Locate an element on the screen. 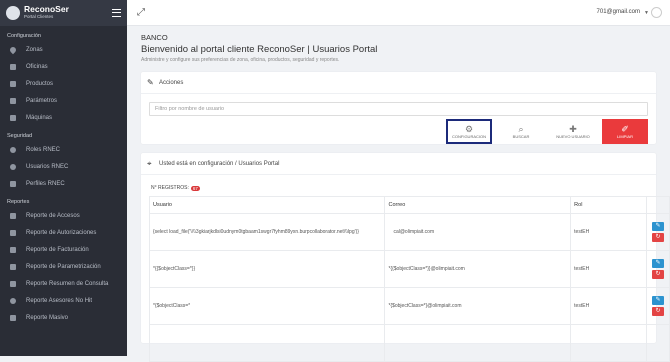  brand: ReconoSer Portal Clientes is located at coordinates (63, 13).